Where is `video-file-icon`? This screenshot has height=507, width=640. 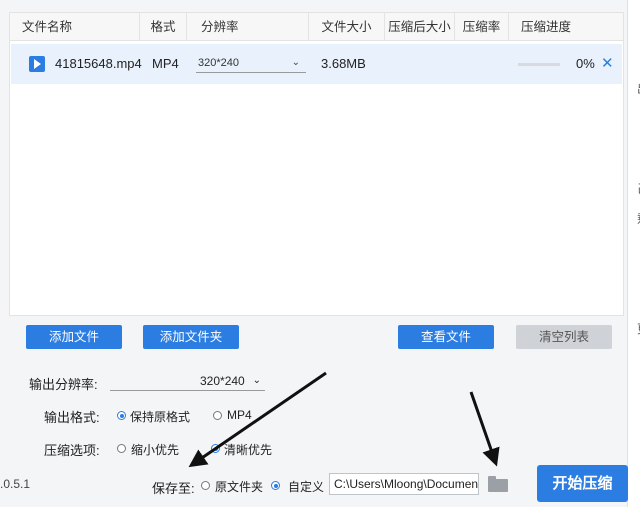 video-file-icon is located at coordinates (37, 64).